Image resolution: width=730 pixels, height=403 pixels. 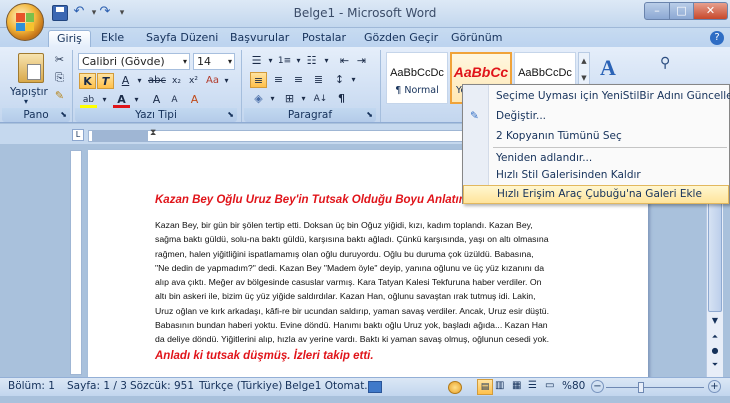 I want to click on sort-icon: A↓, so click(x=320, y=99).